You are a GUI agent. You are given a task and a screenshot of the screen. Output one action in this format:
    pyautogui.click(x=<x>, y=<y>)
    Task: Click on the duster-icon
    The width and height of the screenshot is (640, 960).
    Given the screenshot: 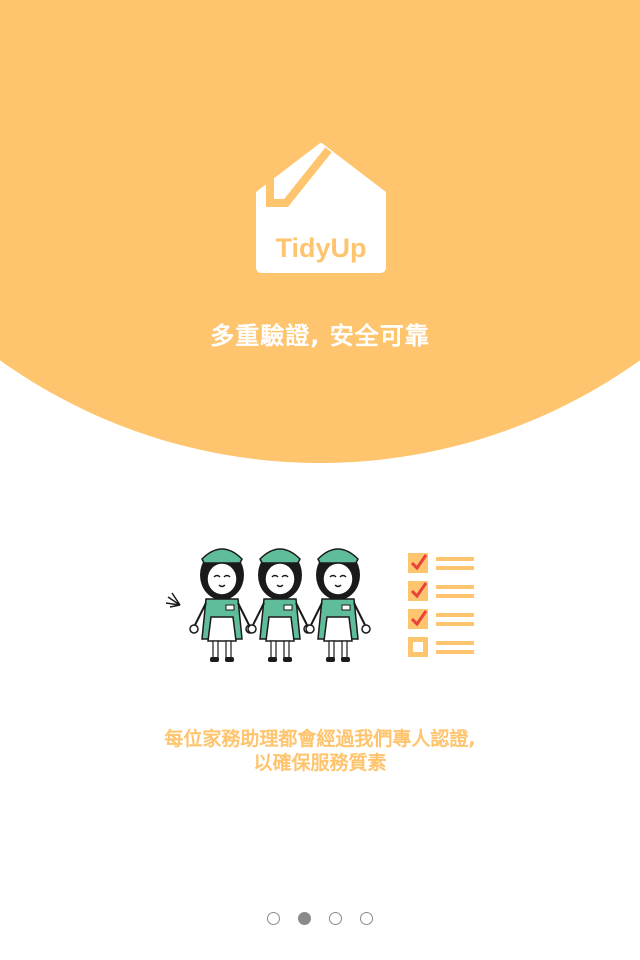 What is the action you would take?
    pyautogui.click(x=173, y=600)
    